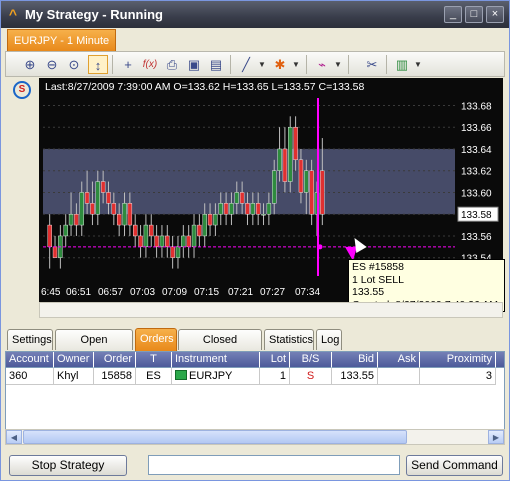 The width and height of the screenshot is (510, 481). Describe the element at coordinates (115, 360) in the screenshot. I see `col-order: Order` at that location.